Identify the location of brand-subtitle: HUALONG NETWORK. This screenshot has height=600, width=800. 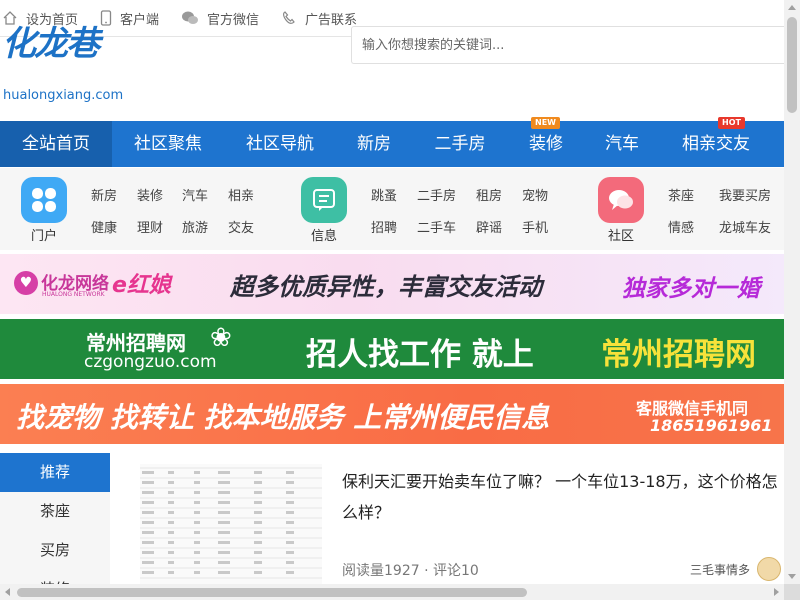
(73, 294).